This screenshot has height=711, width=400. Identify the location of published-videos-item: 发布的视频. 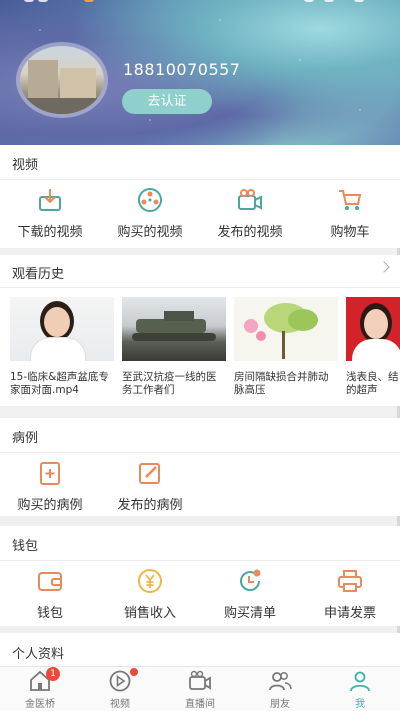
(250, 213).